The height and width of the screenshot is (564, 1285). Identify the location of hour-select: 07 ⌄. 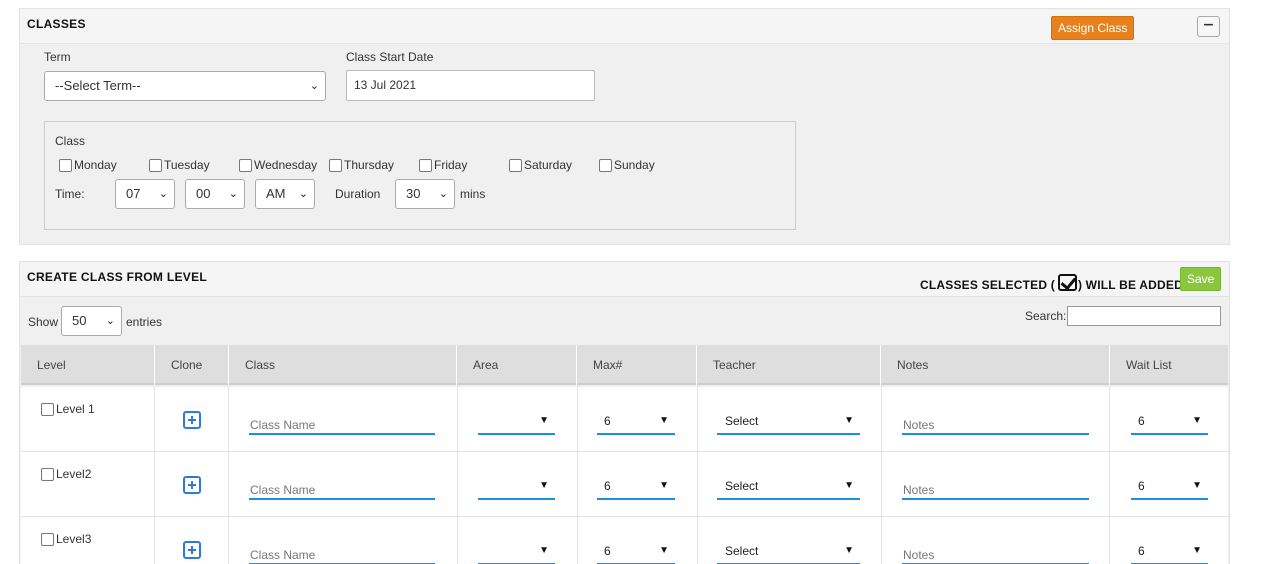
(145, 194).